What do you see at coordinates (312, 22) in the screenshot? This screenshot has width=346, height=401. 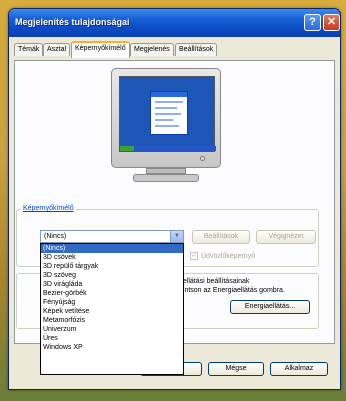 I see `help-button: ?` at bounding box center [312, 22].